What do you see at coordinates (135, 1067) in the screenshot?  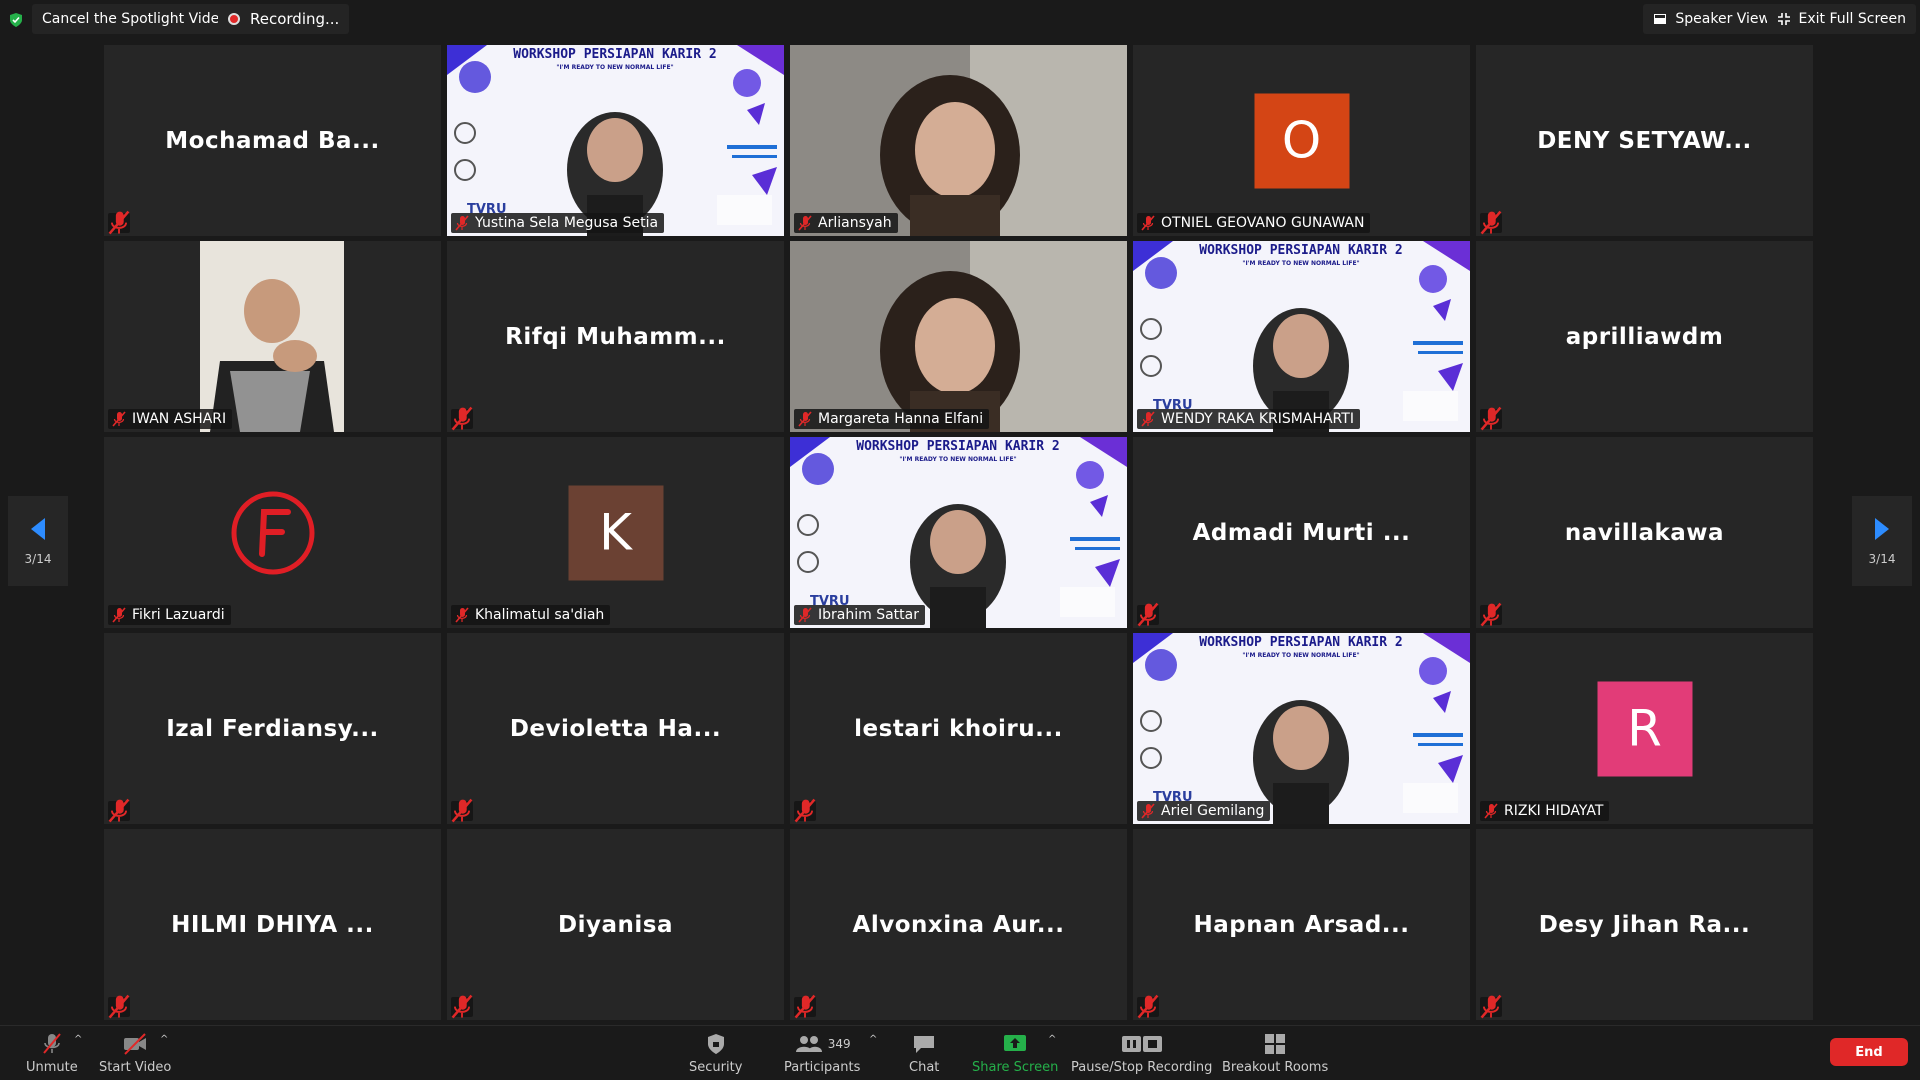 I see `start-video-label: Start Video` at bounding box center [135, 1067].